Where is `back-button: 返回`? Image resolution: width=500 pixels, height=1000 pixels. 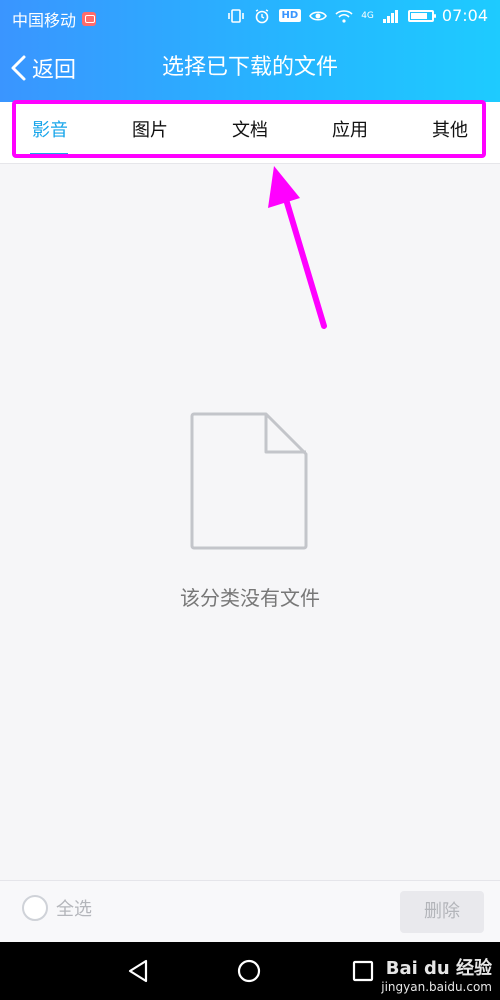 back-button: 返回 is located at coordinates (42, 68).